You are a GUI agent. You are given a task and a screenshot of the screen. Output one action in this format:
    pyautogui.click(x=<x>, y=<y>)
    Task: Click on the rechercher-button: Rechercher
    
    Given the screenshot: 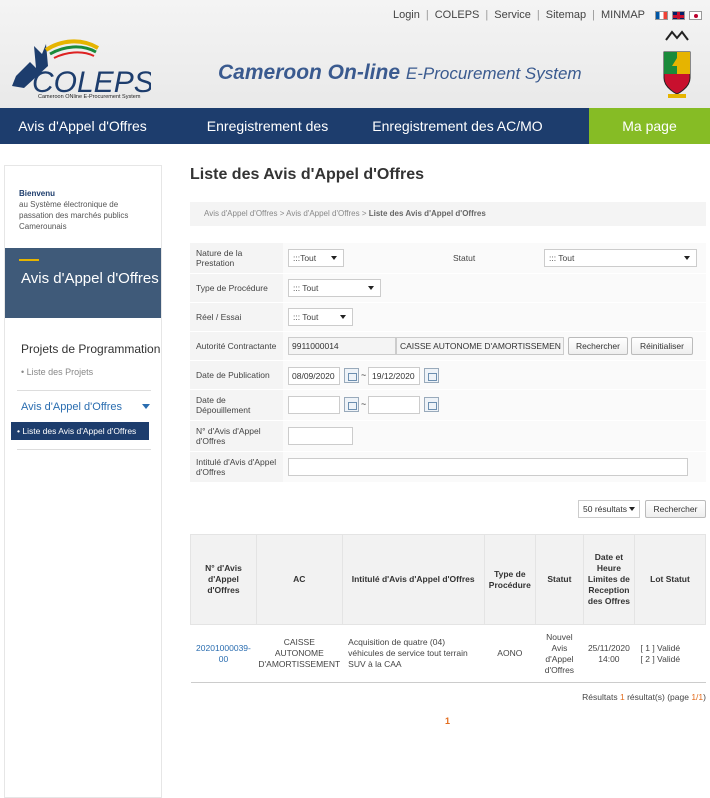 What is the action you would take?
    pyautogui.click(x=675, y=509)
    